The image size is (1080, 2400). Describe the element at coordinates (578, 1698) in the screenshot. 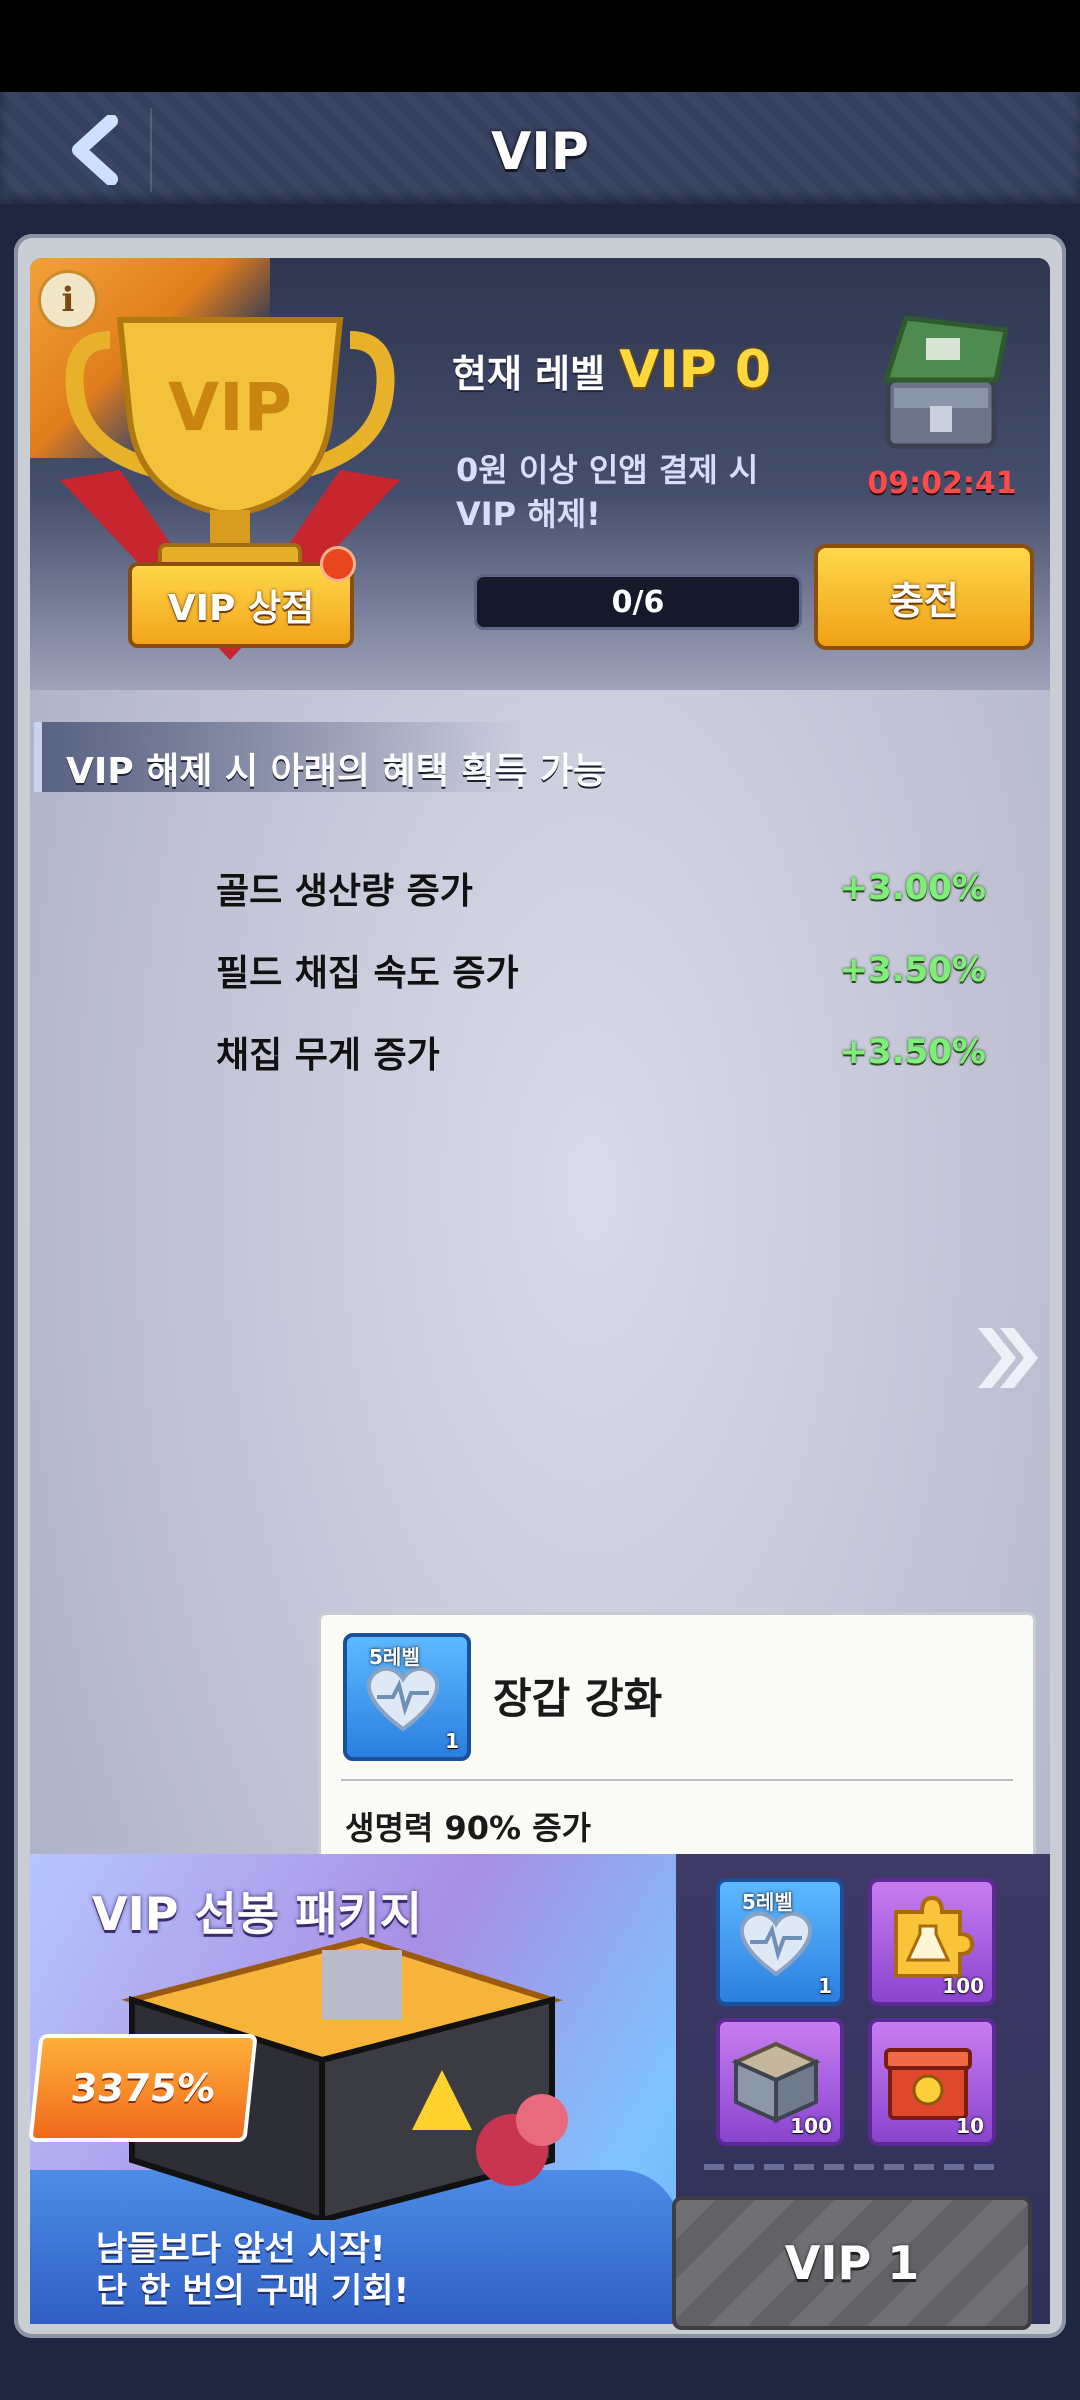

I see `tooltip-item-name: 장갑 강화` at that location.